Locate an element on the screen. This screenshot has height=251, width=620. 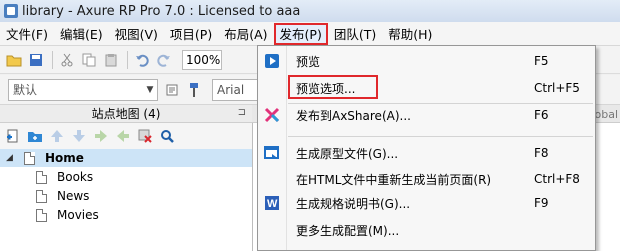
generate-prototype-icon is located at coordinates (272, 153).